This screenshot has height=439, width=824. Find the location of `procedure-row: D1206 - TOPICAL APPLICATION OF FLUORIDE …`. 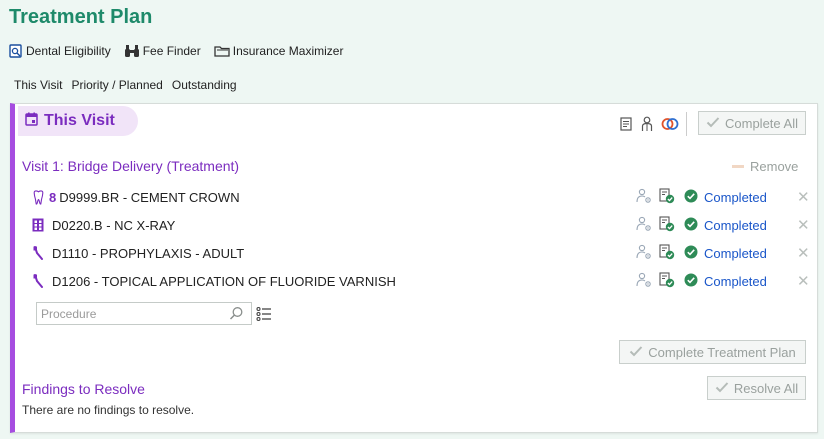

procedure-row: D1206 - TOPICAL APPLICATION OF FLUORIDE … is located at coordinates (420, 281).